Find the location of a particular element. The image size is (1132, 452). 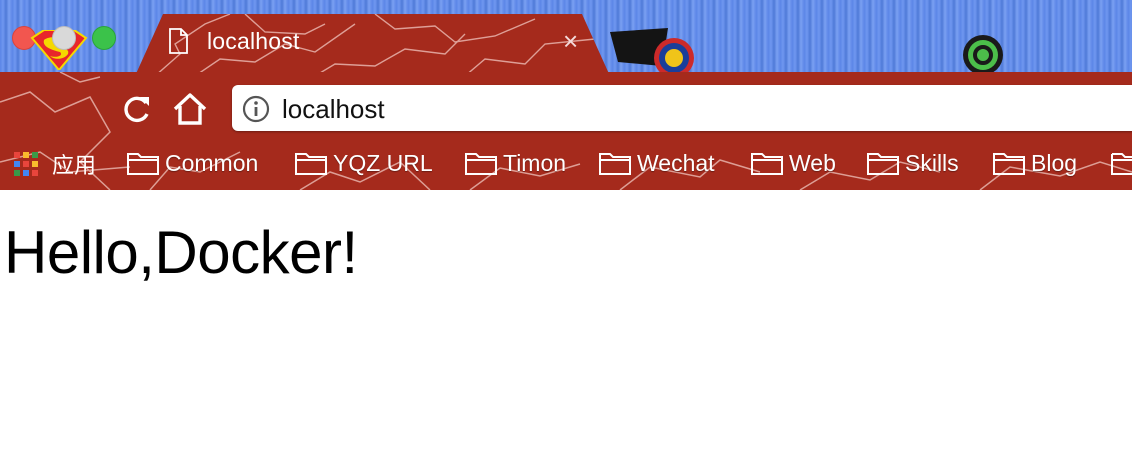

tab-title: localhost is located at coordinates (253, 41).